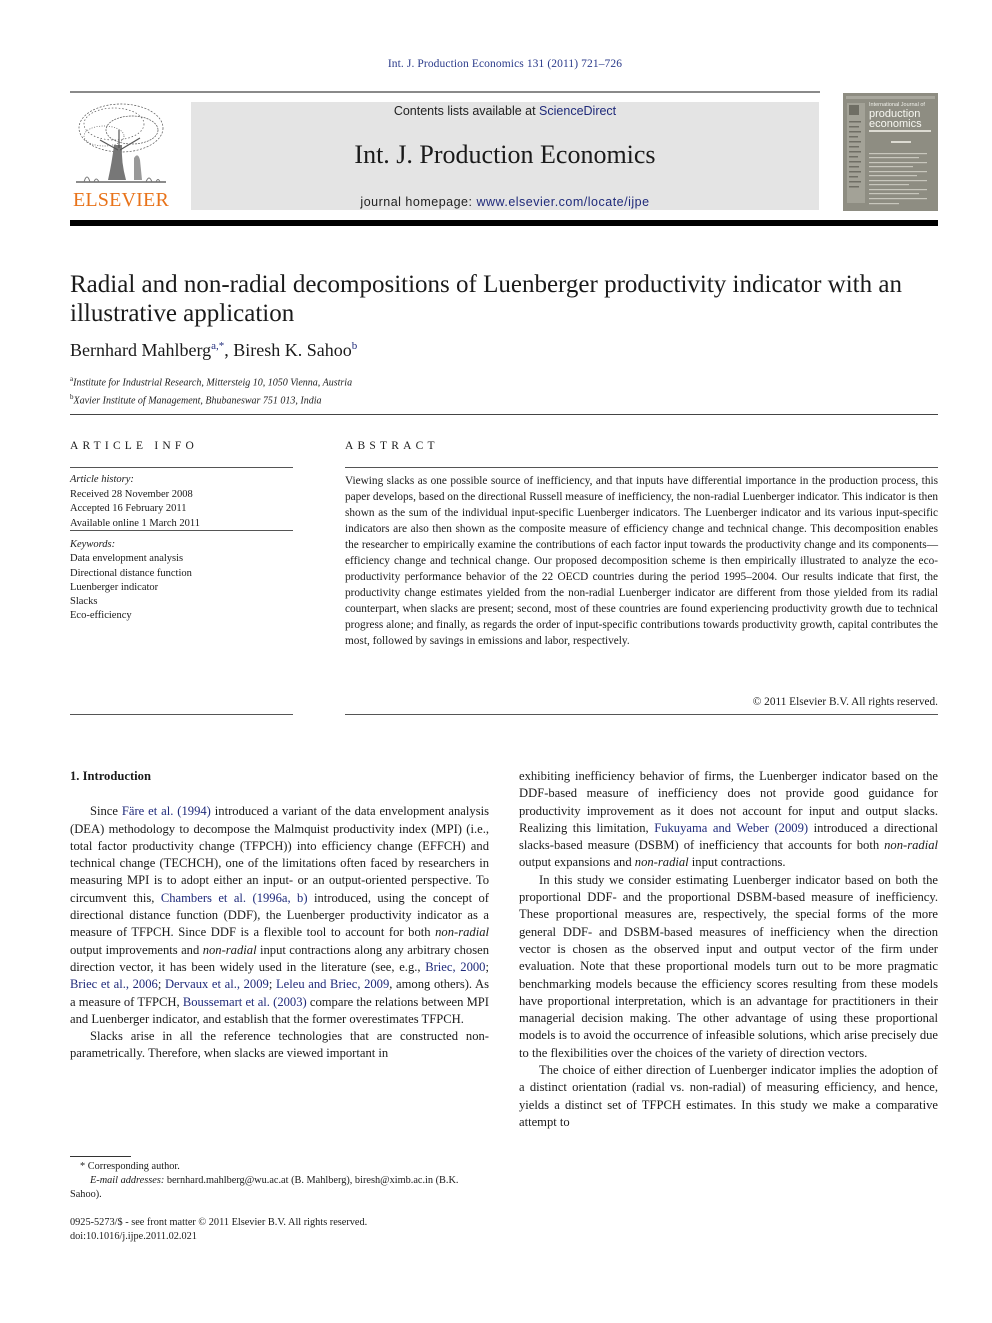 The width and height of the screenshot is (992, 1323). What do you see at coordinates (121, 144) in the screenshot?
I see `elsevier-tree-icon` at bounding box center [121, 144].